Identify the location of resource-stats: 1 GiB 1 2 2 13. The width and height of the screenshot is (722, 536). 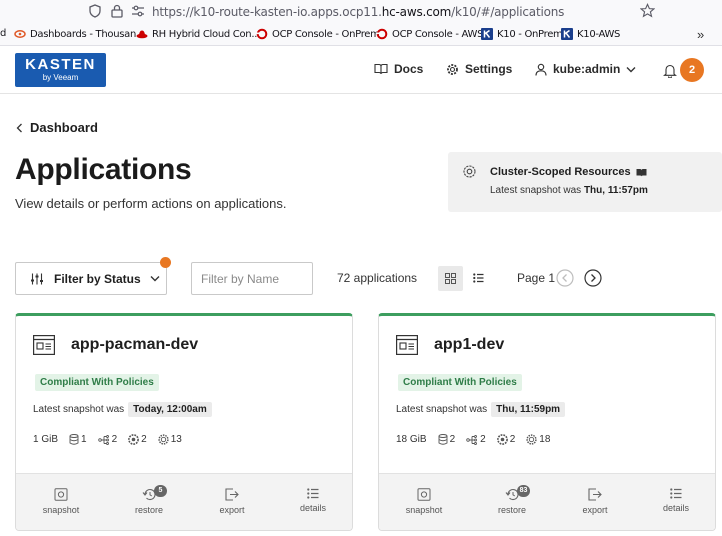
(107, 439).